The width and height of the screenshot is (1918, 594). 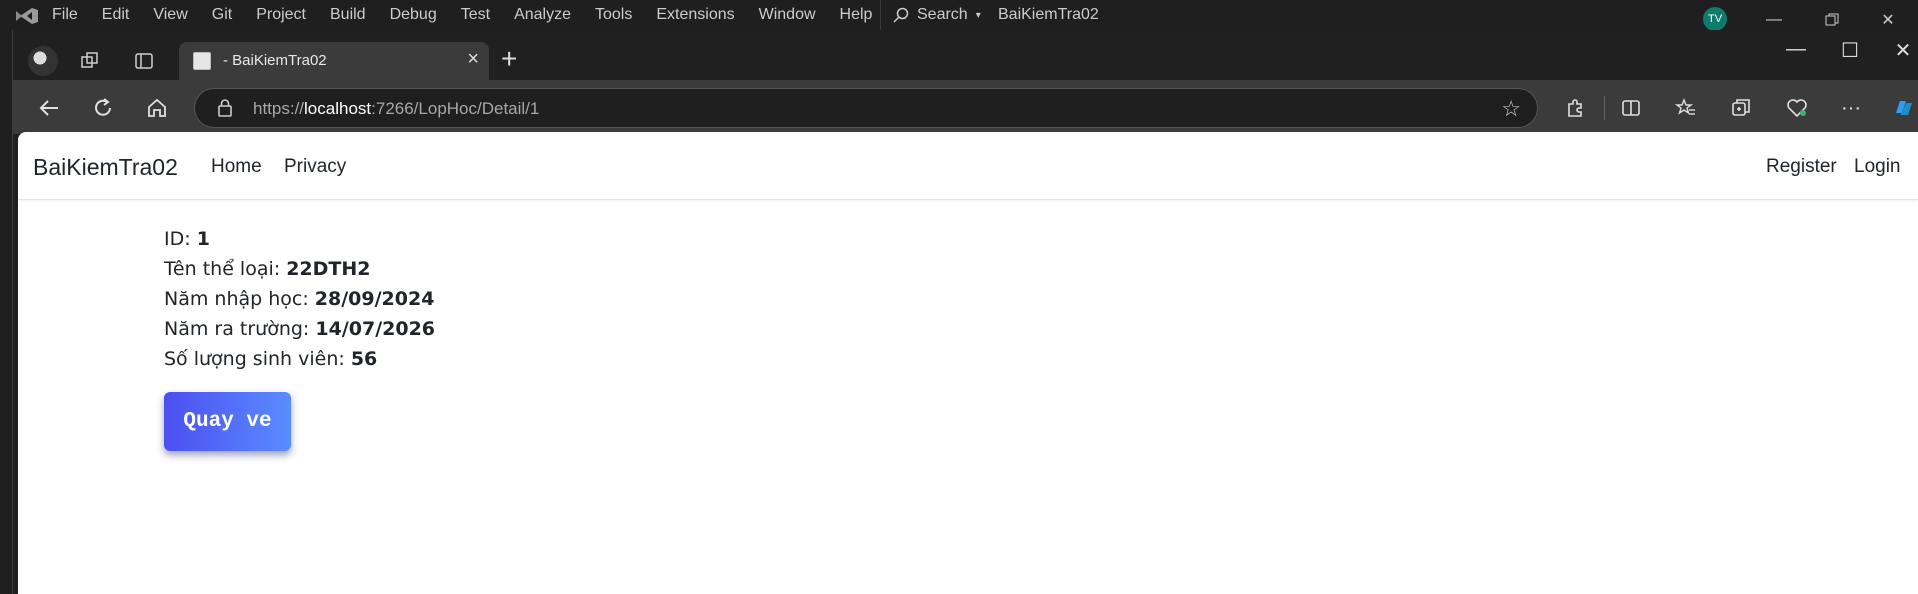 I want to click on site-navbar: BaiKiemTra02 Home Privacy Register Login, so click(x=968, y=166).